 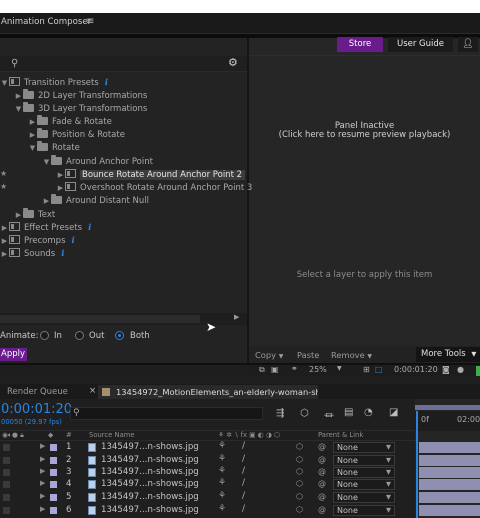 What do you see at coordinates (207, 484) in the screenshot?
I see `table-row: ▶ 4 1345497...n-shows.jpg ⚘ / ⬡ @ None ▼` at bounding box center [207, 484].